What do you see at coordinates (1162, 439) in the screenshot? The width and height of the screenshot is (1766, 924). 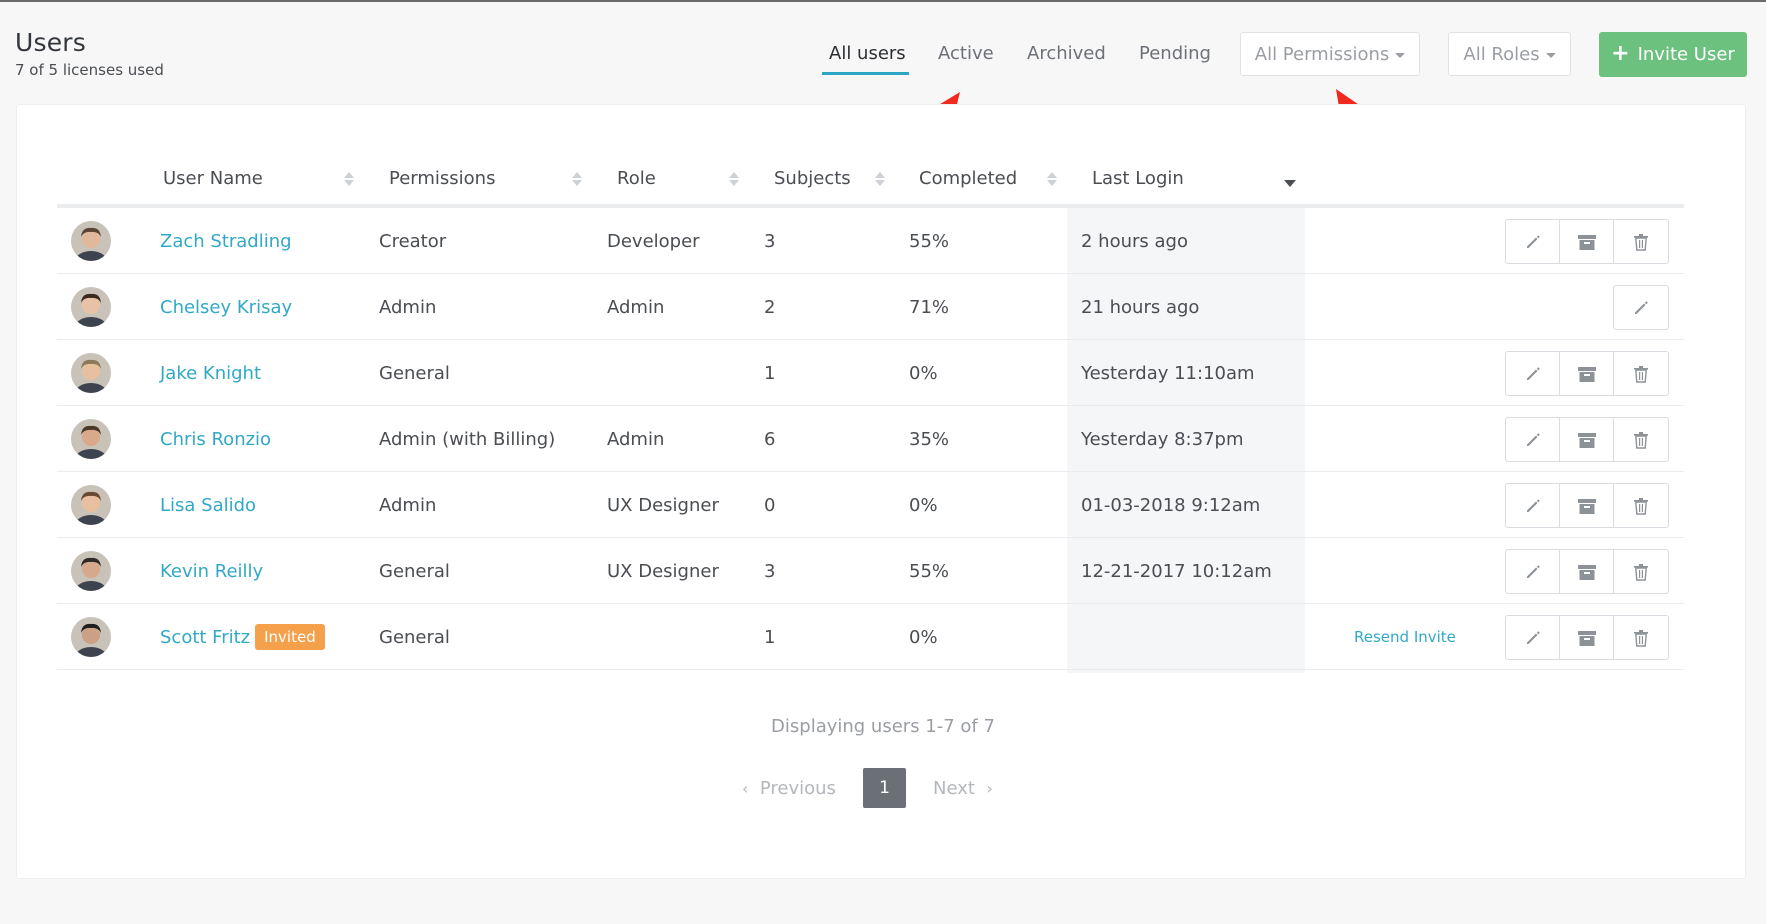 I see `last-login-cell: Yesterday 8:37pm` at bounding box center [1162, 439].